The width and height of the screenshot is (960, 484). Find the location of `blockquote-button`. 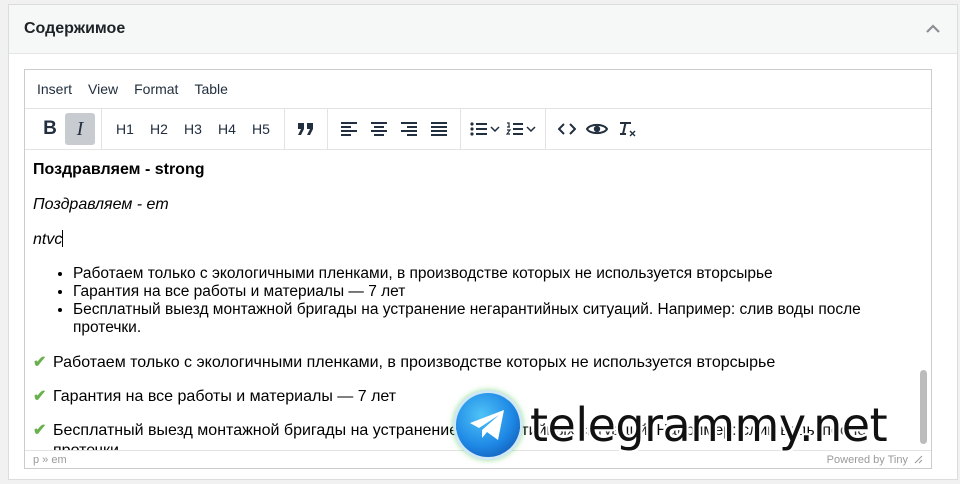

blockquote-button is located at coordinates (306, 129).